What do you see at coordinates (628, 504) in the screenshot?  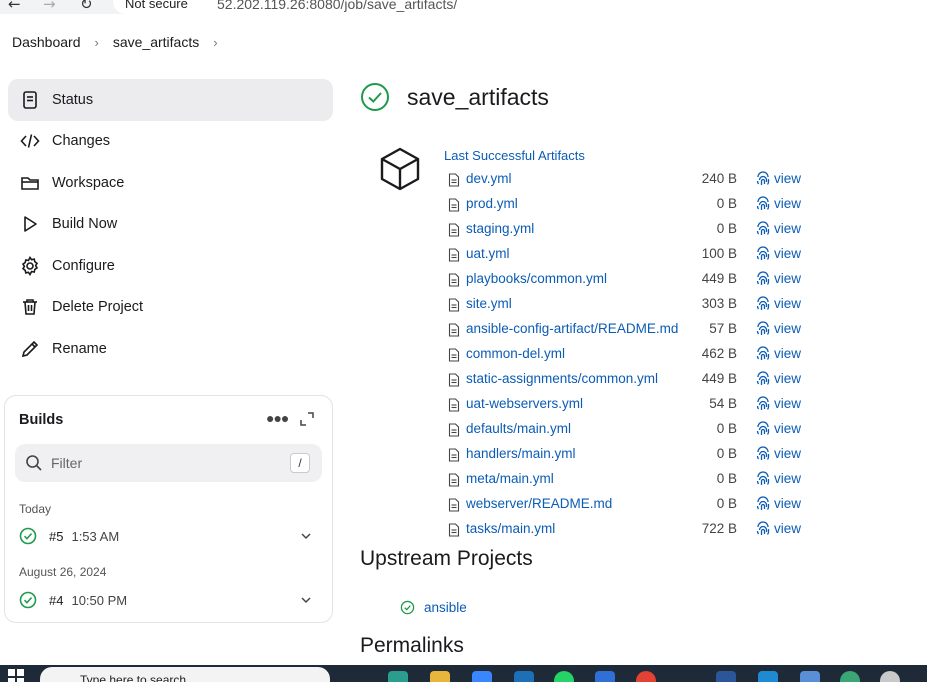 I see `artifact-row: webserver/README.md 0 B view` at bounding box center [628, 504].